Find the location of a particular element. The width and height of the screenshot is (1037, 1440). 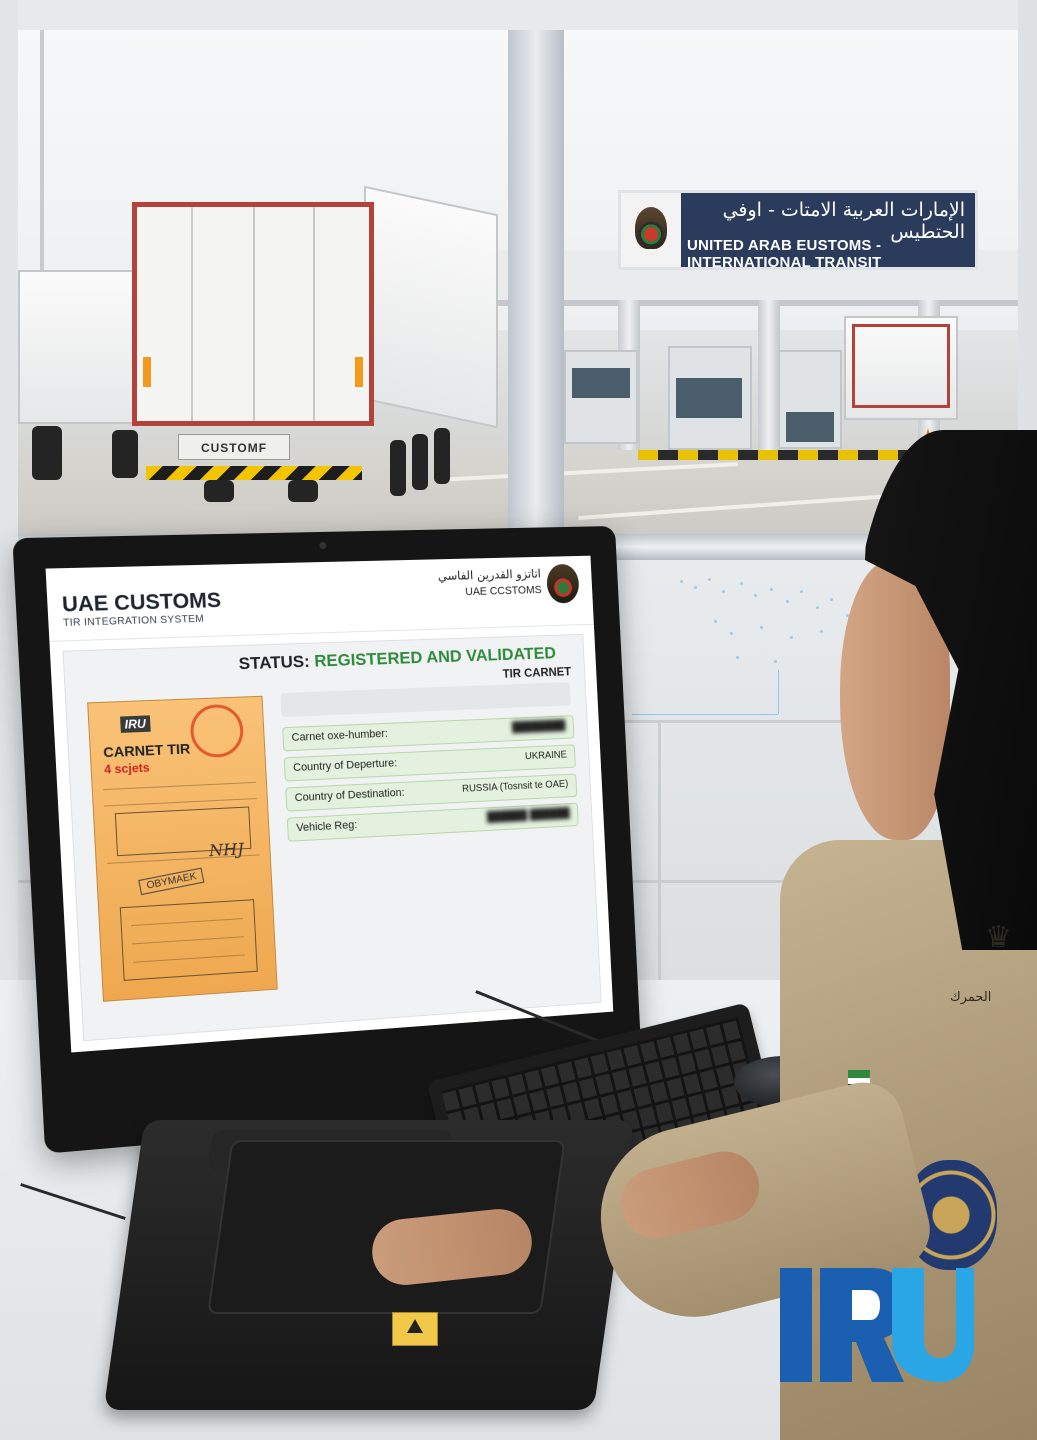

field-value: UKRAINE is located at coordinates (546, 756).